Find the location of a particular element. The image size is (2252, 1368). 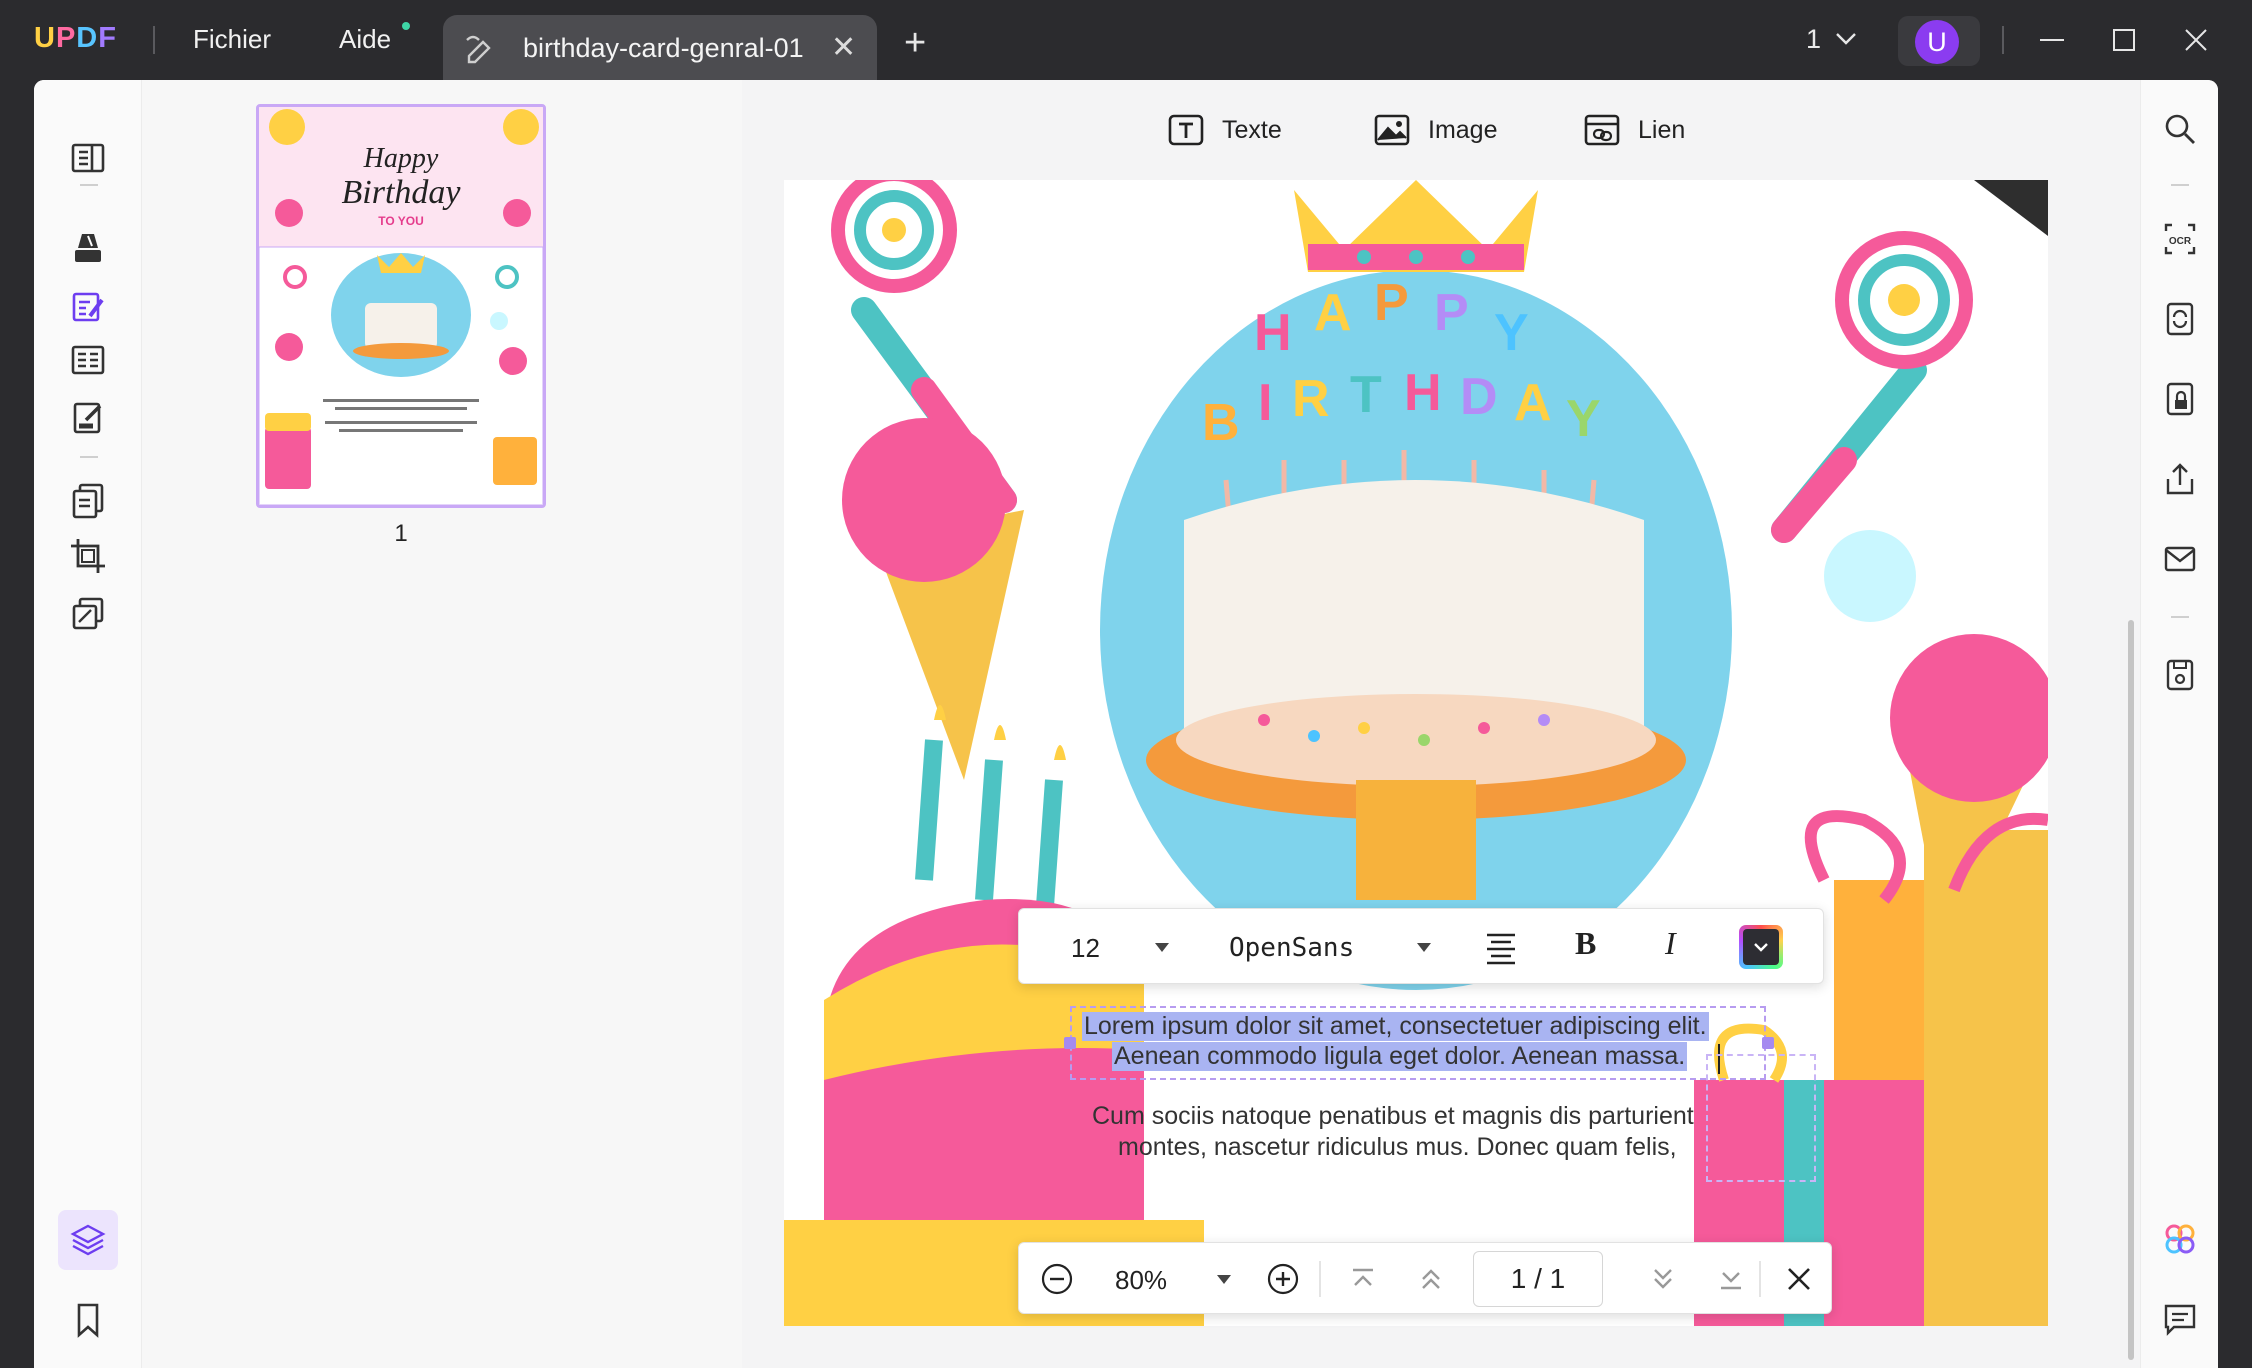

next-page-icon is located at coordinates (1663, 1279).